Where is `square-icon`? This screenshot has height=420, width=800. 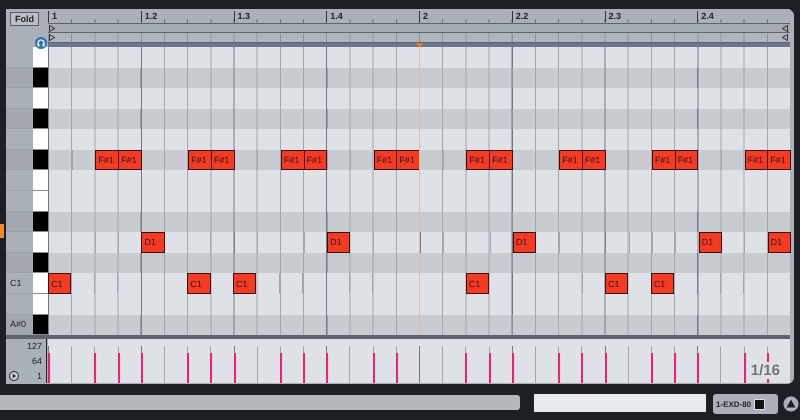
square-icon is located at coordinates (760, 404).